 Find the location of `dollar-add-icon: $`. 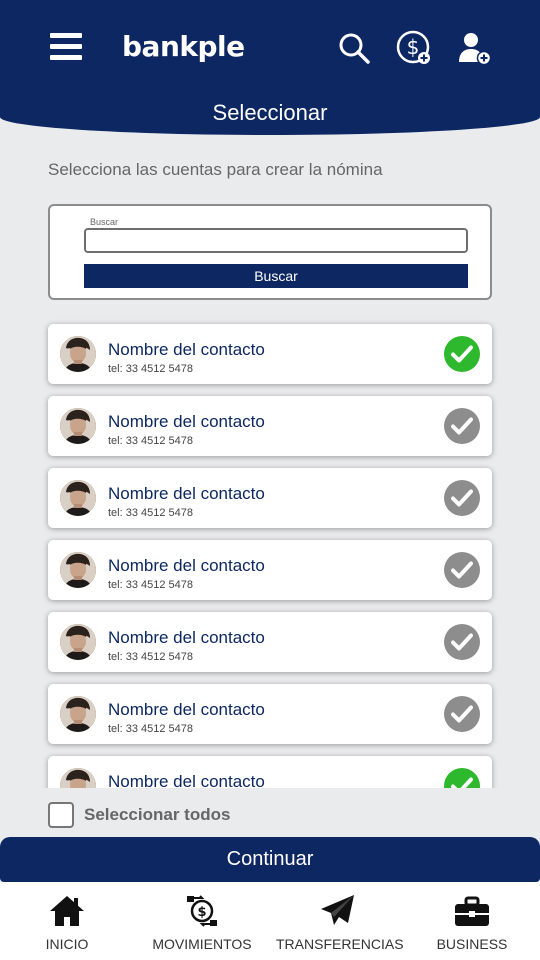

dollar-add-icon: $ is located at coordinates (414, 48).